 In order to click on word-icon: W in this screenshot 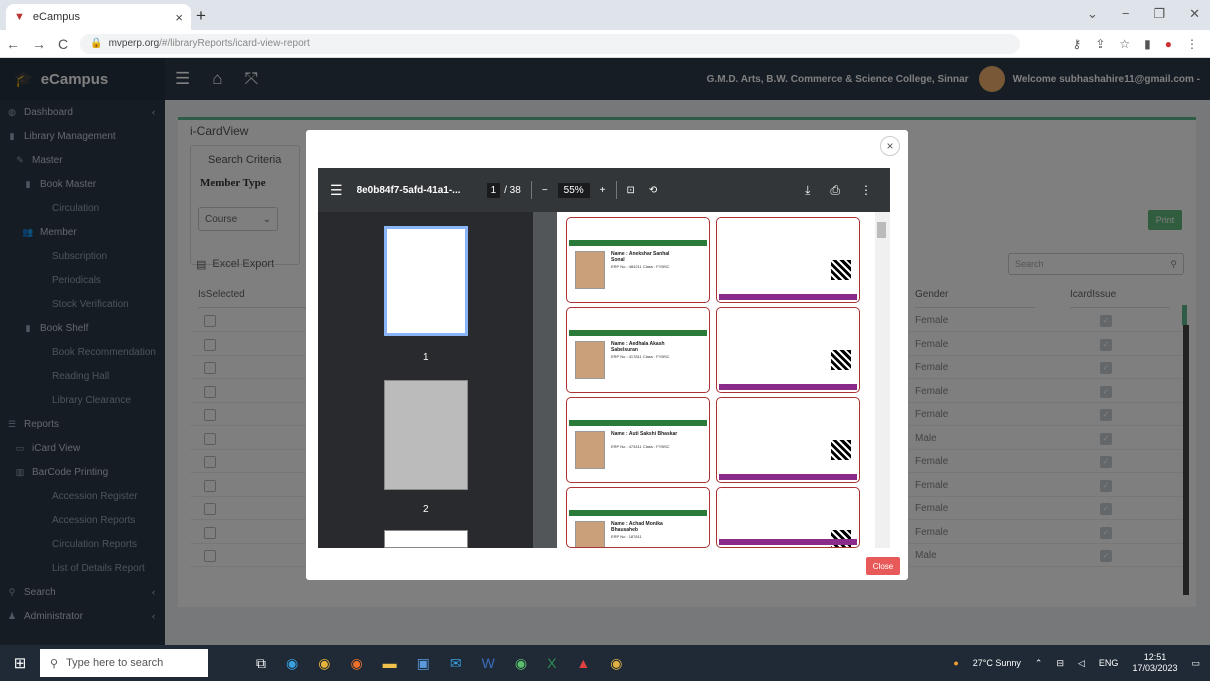, I will do `click(488, 663)`.